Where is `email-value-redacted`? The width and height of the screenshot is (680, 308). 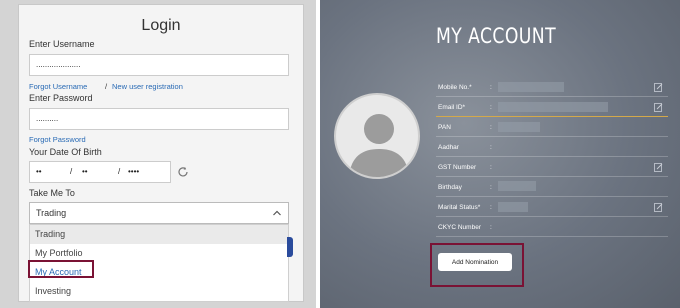 email-value-redacted is located at coordinates (553, 107).